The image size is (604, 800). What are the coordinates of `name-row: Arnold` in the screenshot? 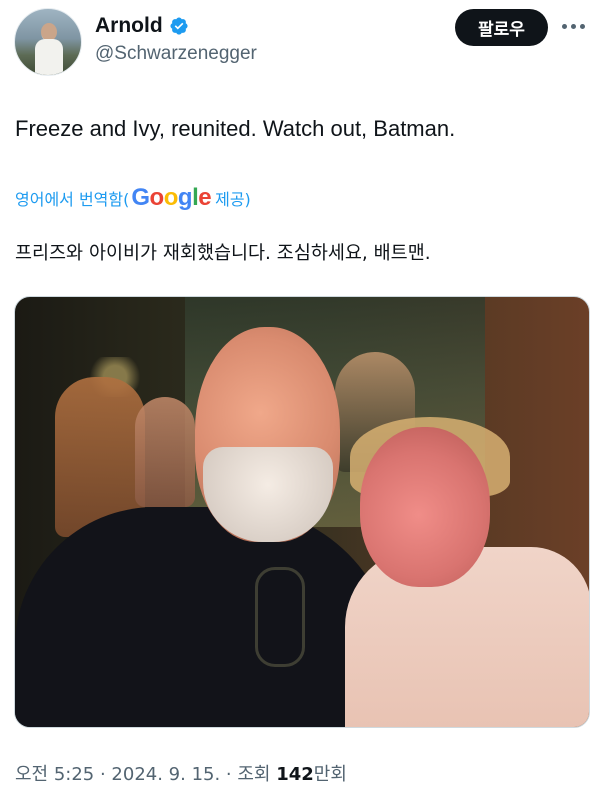 It's located at (142, 26).